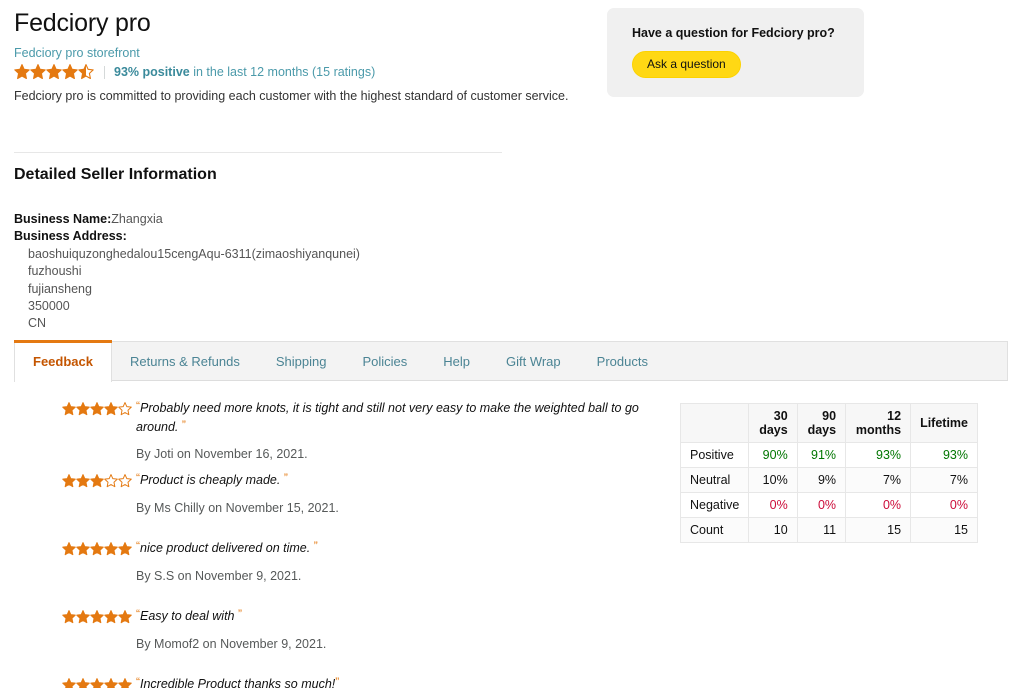 The height and width of the screenshot is (688, 1024). What do you see at coordinates (54, 72) in the screenshot?
I see `rating-stars` at bounding box center [54, 72].